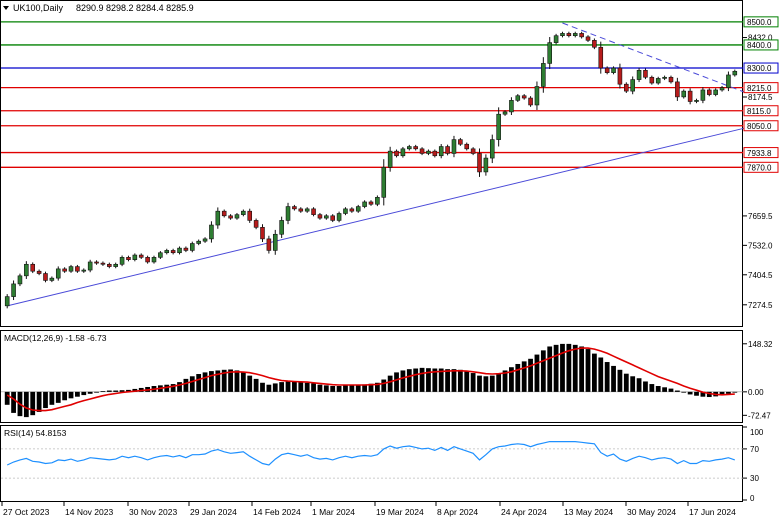 This screenshot has width=780, height=520. What do you see at coordinates (754, 478) in the screenshot?
I see `rsi-tick-label-2: 30` at bounding box center [754, 478].